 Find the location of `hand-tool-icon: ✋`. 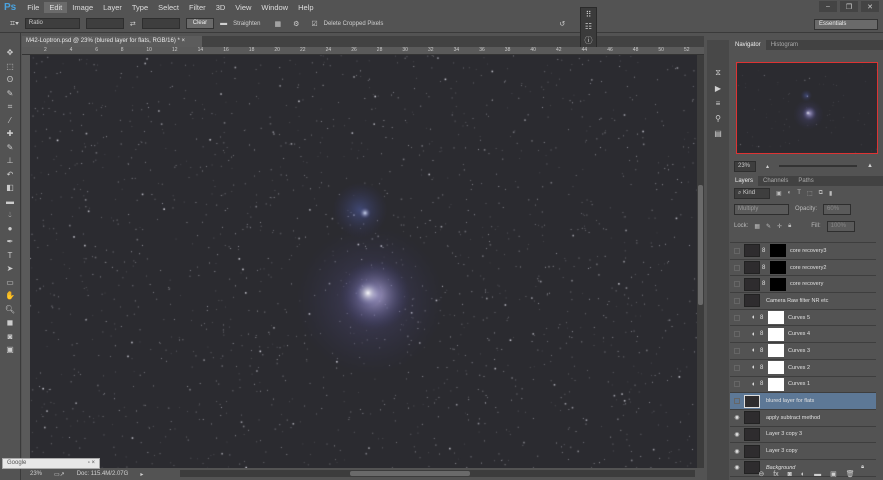

hand-tool-icon: ✋ is located at coordinates (10, 295).